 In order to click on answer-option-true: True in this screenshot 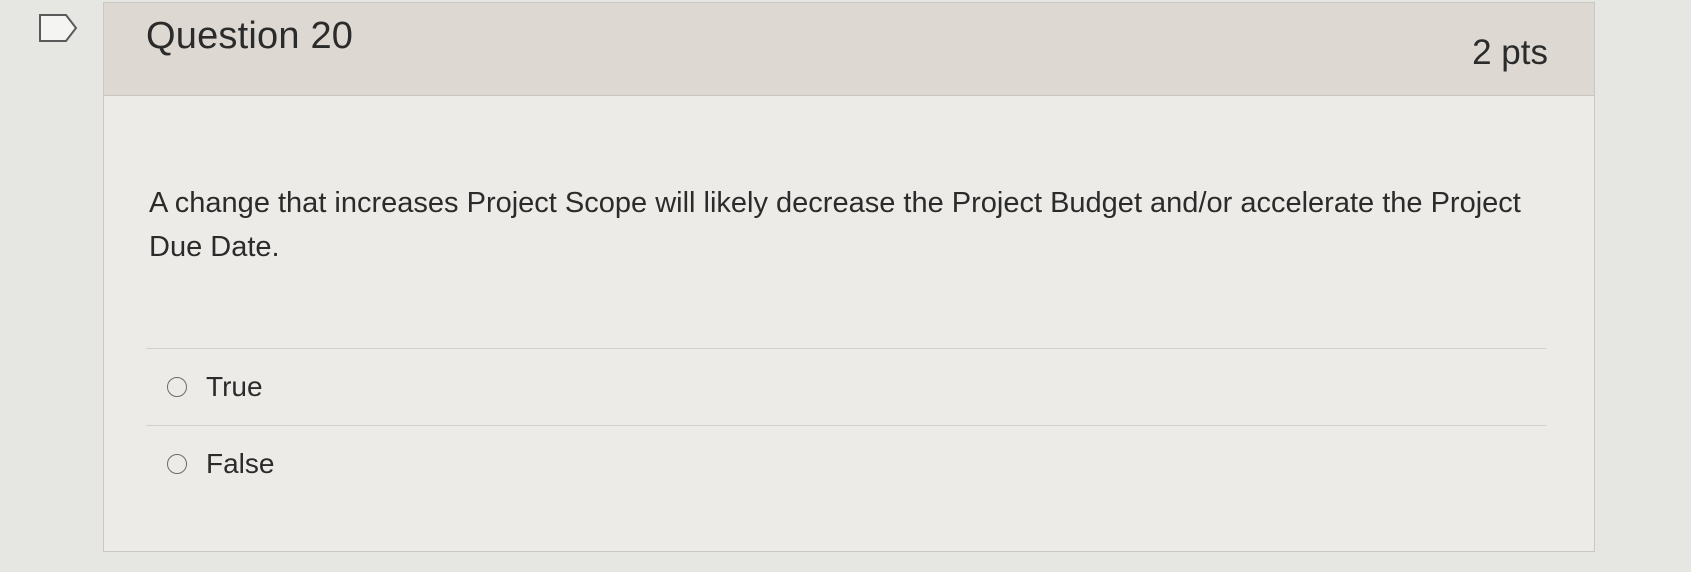, I will do `click(846, 386)`.